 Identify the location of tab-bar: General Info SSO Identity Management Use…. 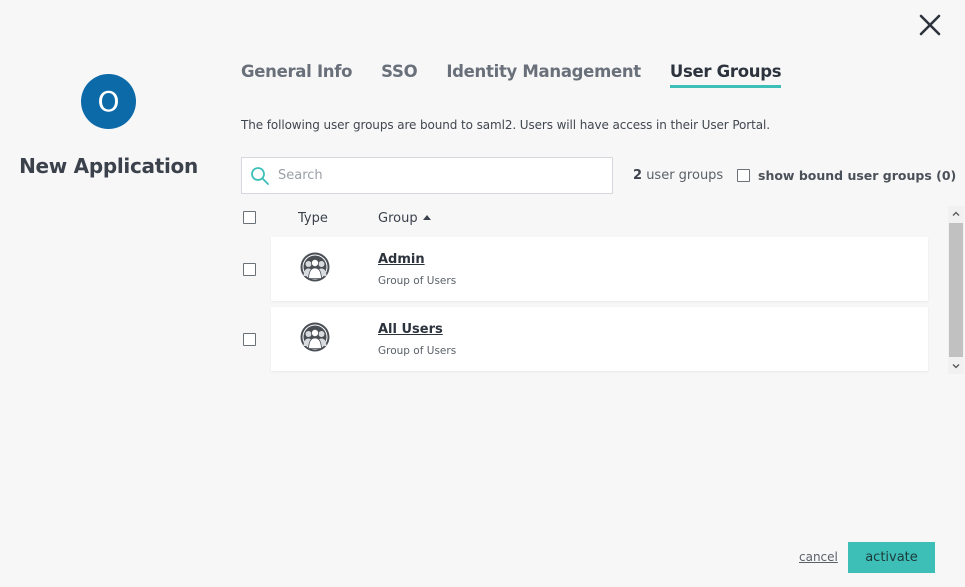
(525, 76).